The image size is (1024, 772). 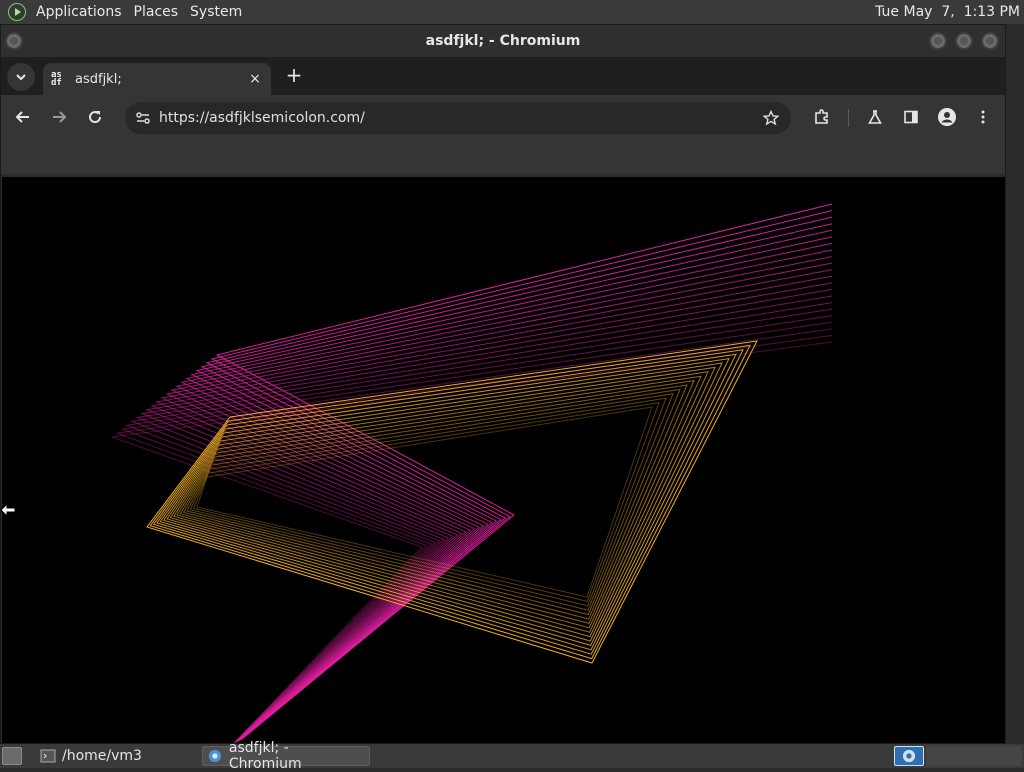 I want to click on site-info-icon, so click(x=143, y=118).